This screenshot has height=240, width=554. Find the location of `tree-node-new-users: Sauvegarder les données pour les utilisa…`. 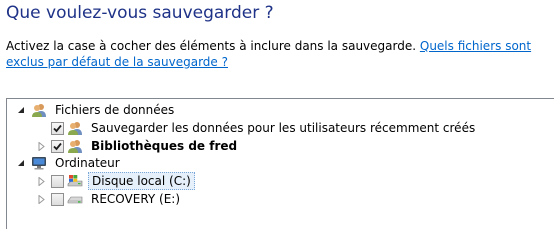

tree-node-new-users: Sauvegarder les données pour les utilisa… is located at coordinates (257, 128).